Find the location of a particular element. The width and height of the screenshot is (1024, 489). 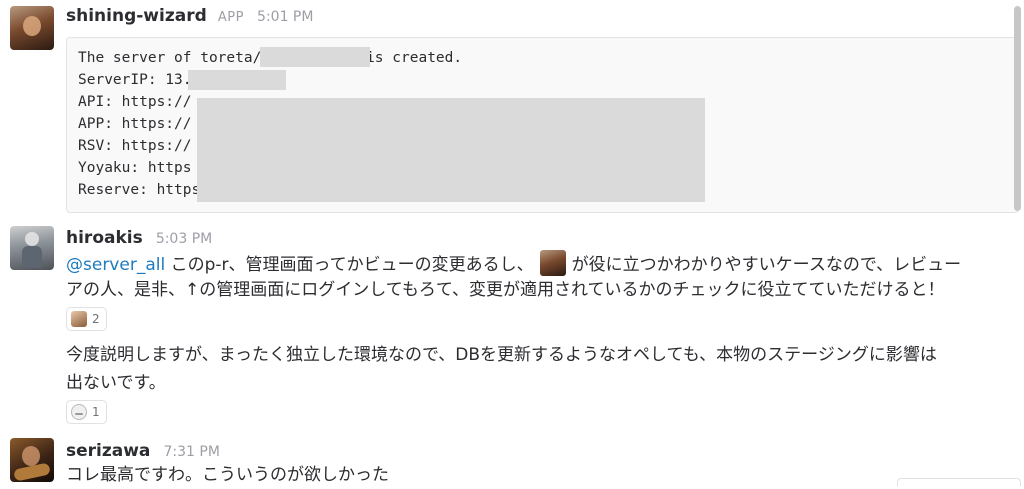

reaction-count: 1 is located at coordinates (96, 412).